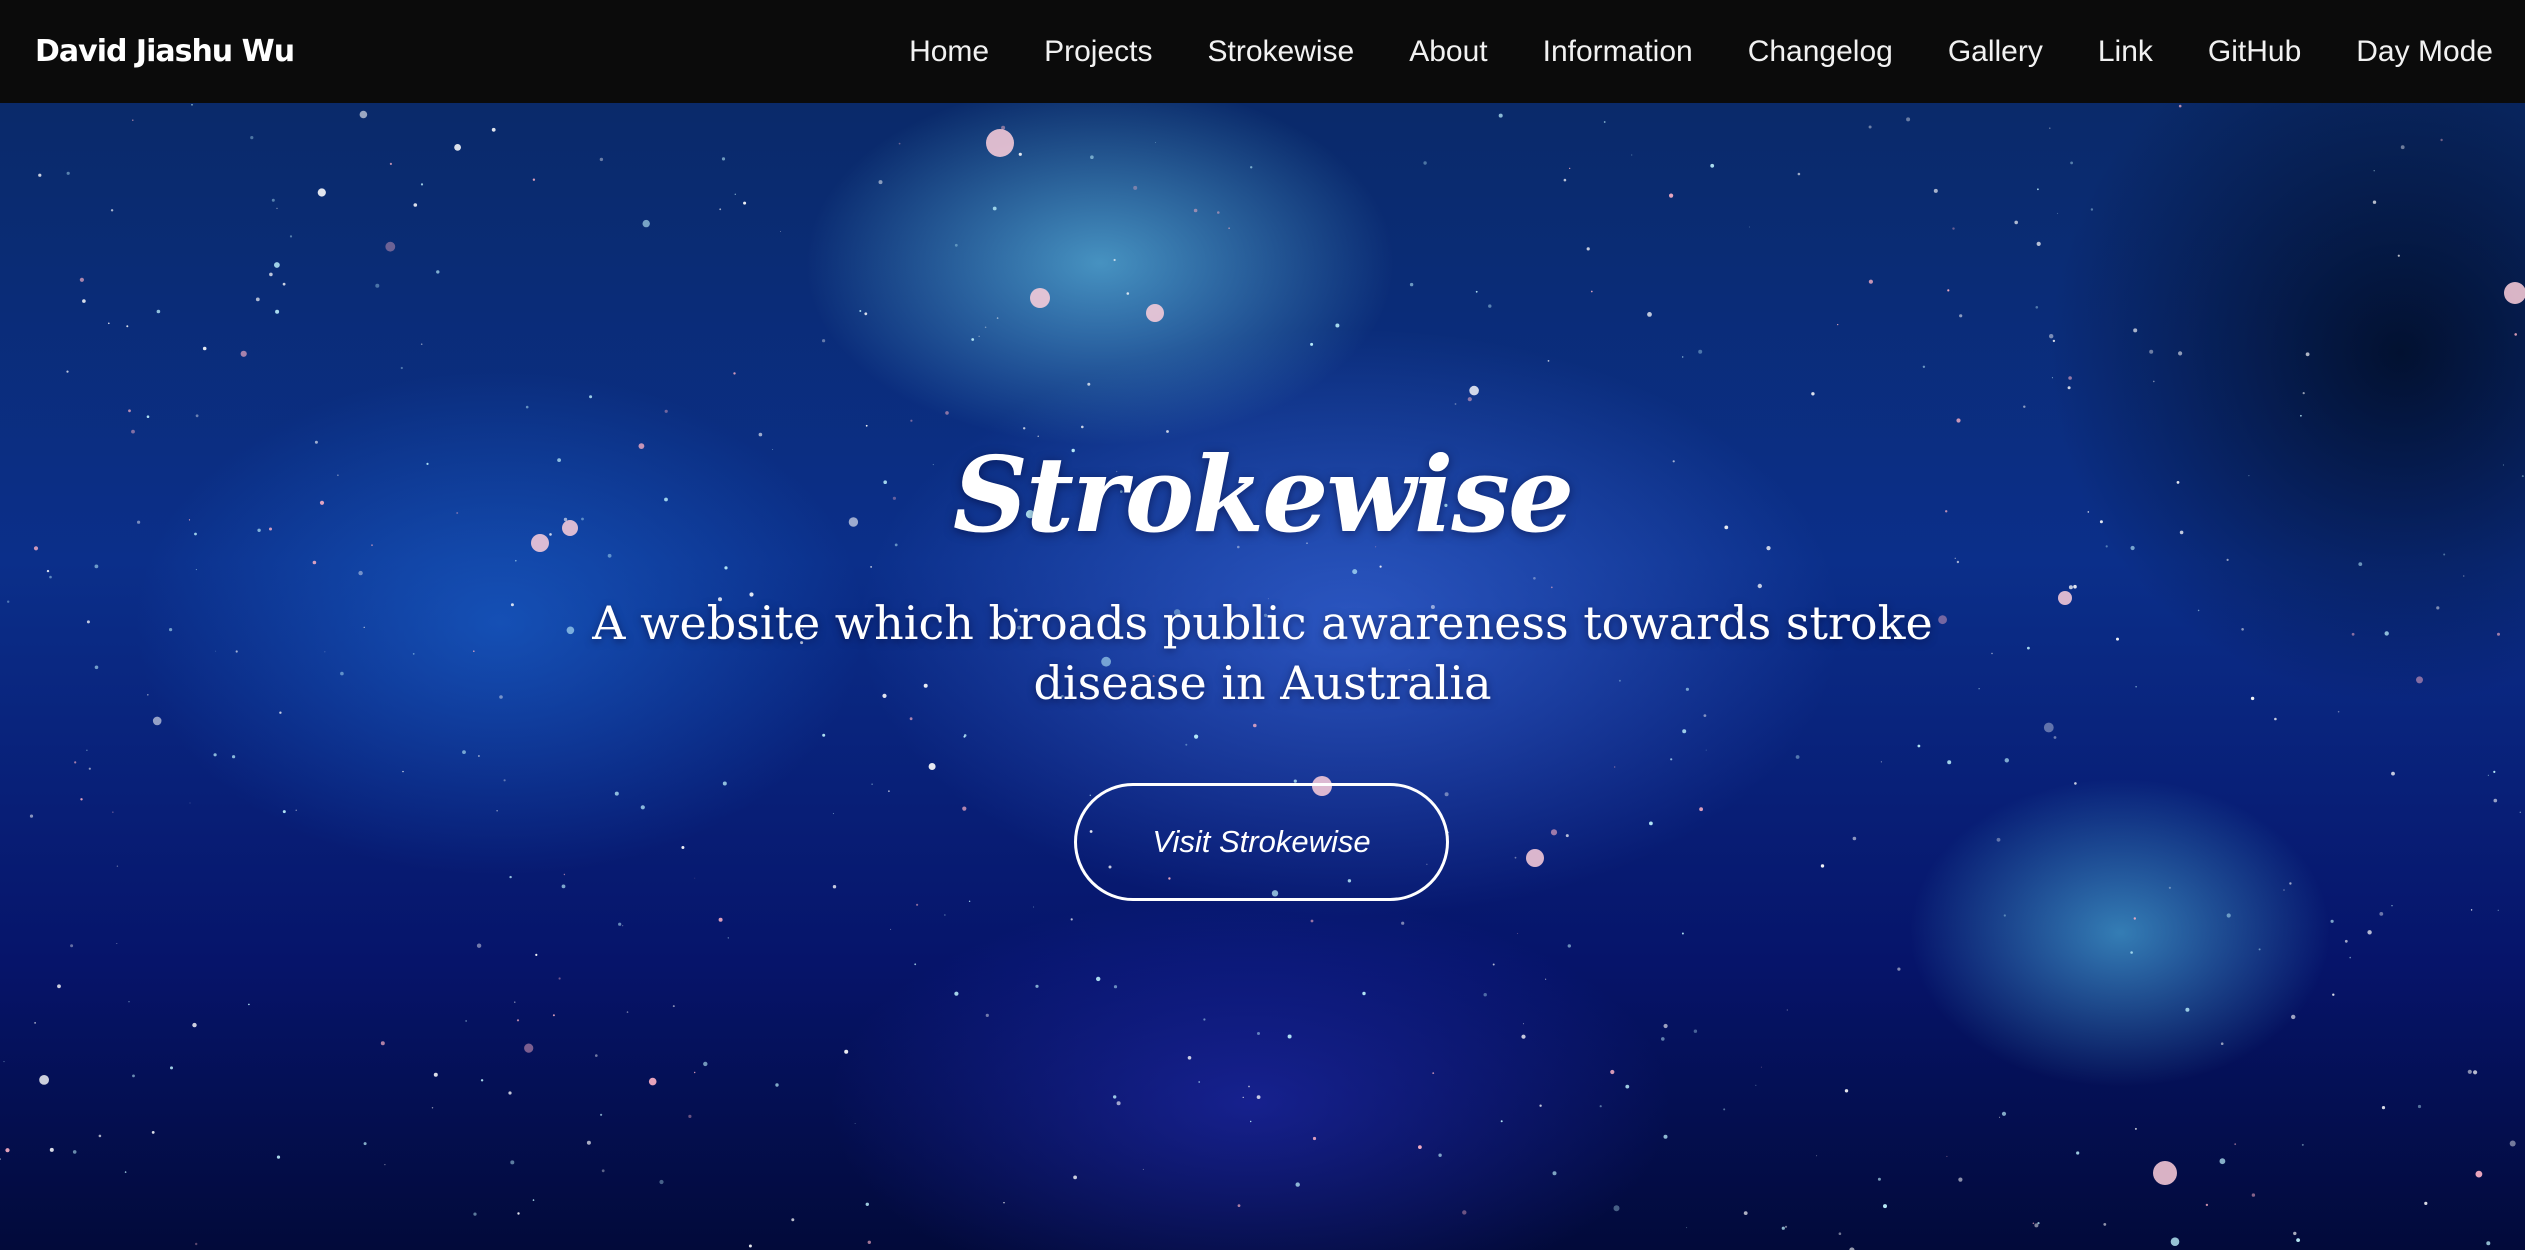 The width and height of the screenshot is (2525, 1250). I want to click on nav-link-day-mode: Day Mode, so click(2424, 52).